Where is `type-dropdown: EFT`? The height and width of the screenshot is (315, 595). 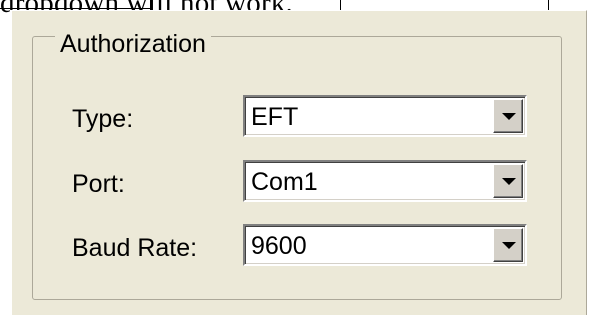 type-dropdown: EFT is located at coordinates (385, 116).